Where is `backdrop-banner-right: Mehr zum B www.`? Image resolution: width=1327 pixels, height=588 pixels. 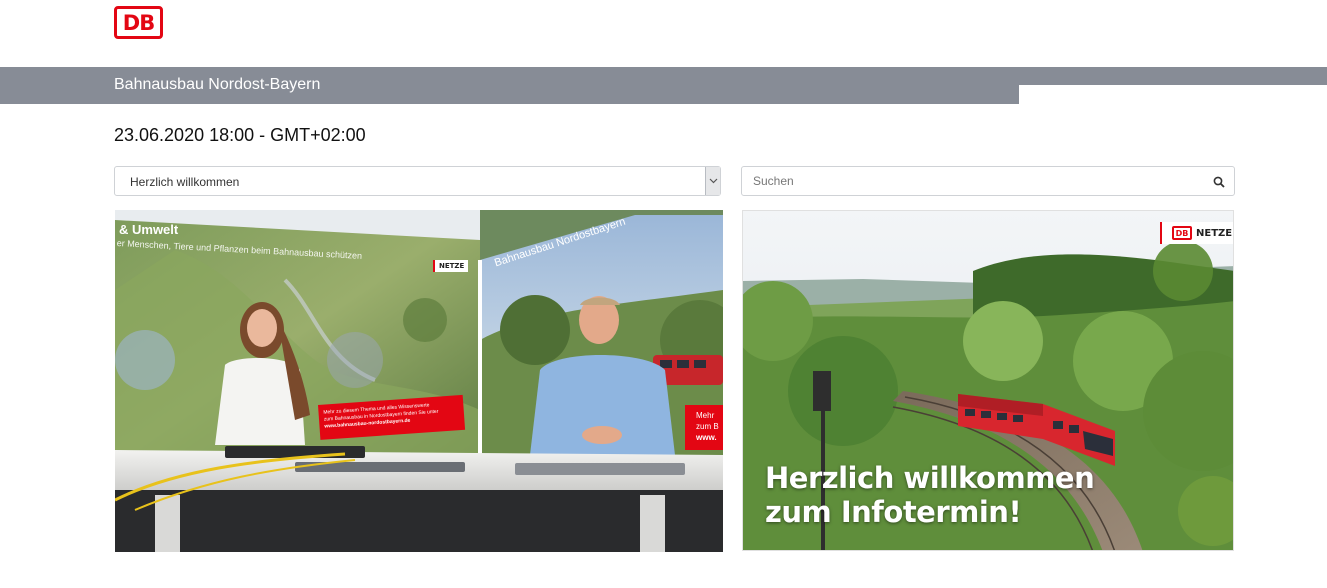 backdrop-banner-right: Mehr zum B www. is located at coordinates (707, 426).